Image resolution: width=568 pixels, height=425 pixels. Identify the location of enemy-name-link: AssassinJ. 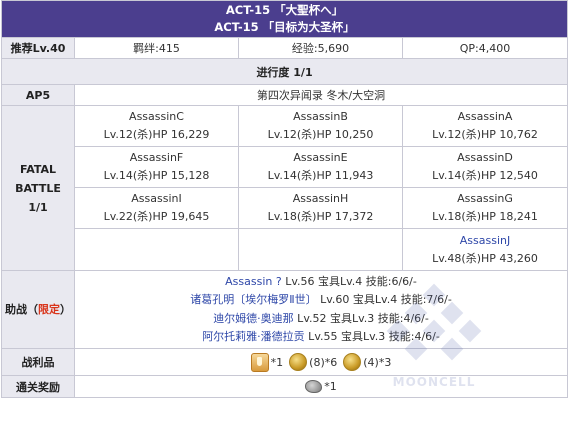
(485, 241).